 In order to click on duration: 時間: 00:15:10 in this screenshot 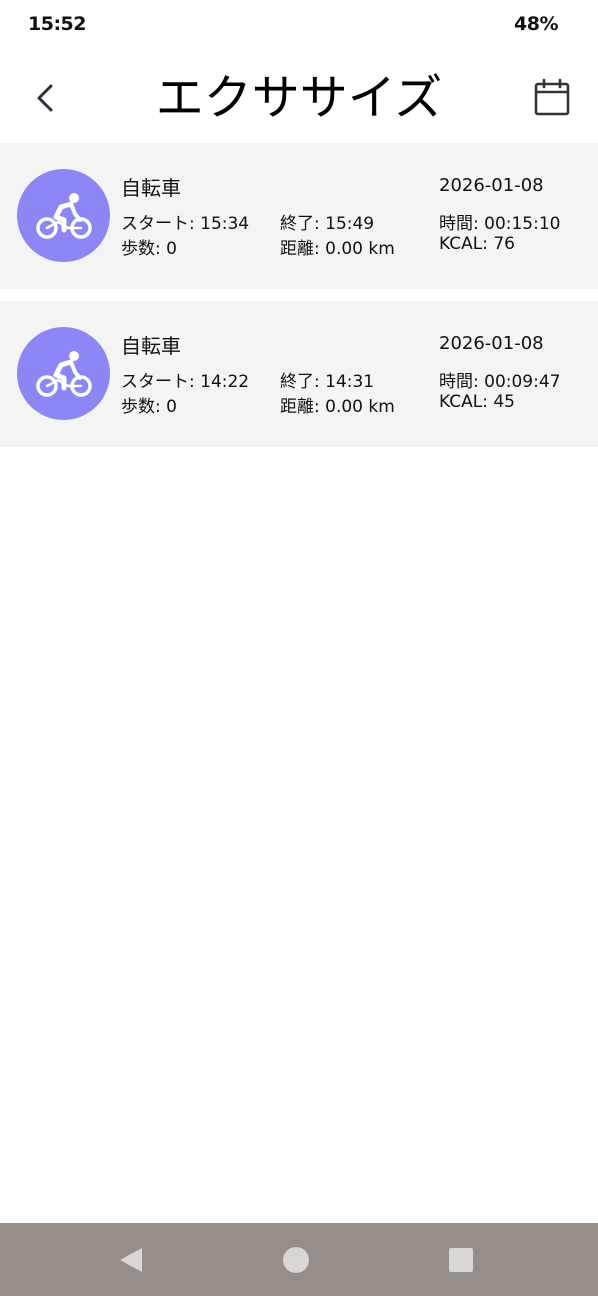, I will do `click(500, 224)`.